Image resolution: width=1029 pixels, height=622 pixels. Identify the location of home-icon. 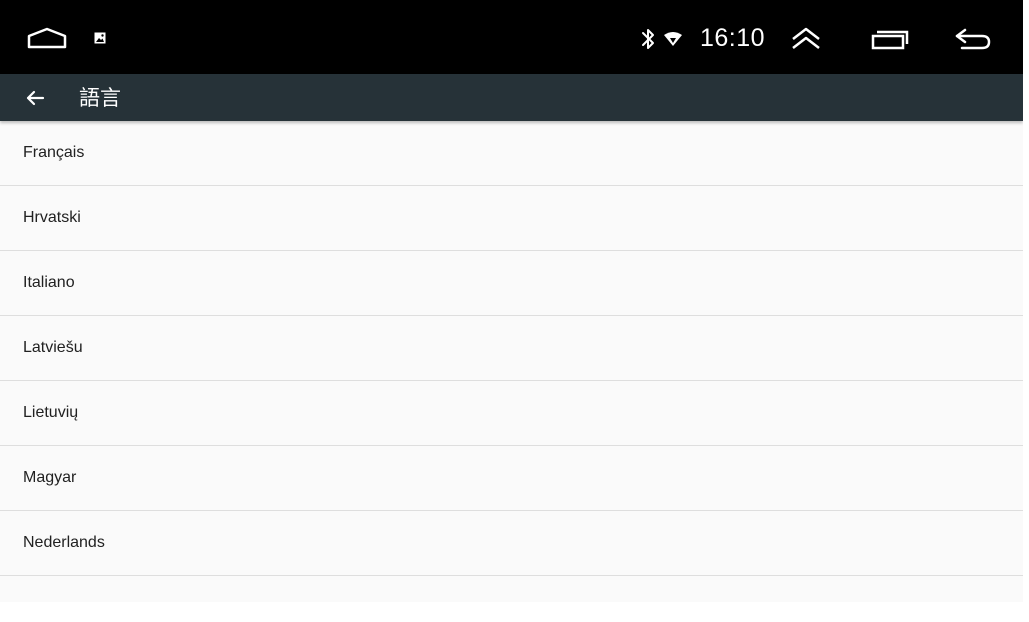
(47, 38).